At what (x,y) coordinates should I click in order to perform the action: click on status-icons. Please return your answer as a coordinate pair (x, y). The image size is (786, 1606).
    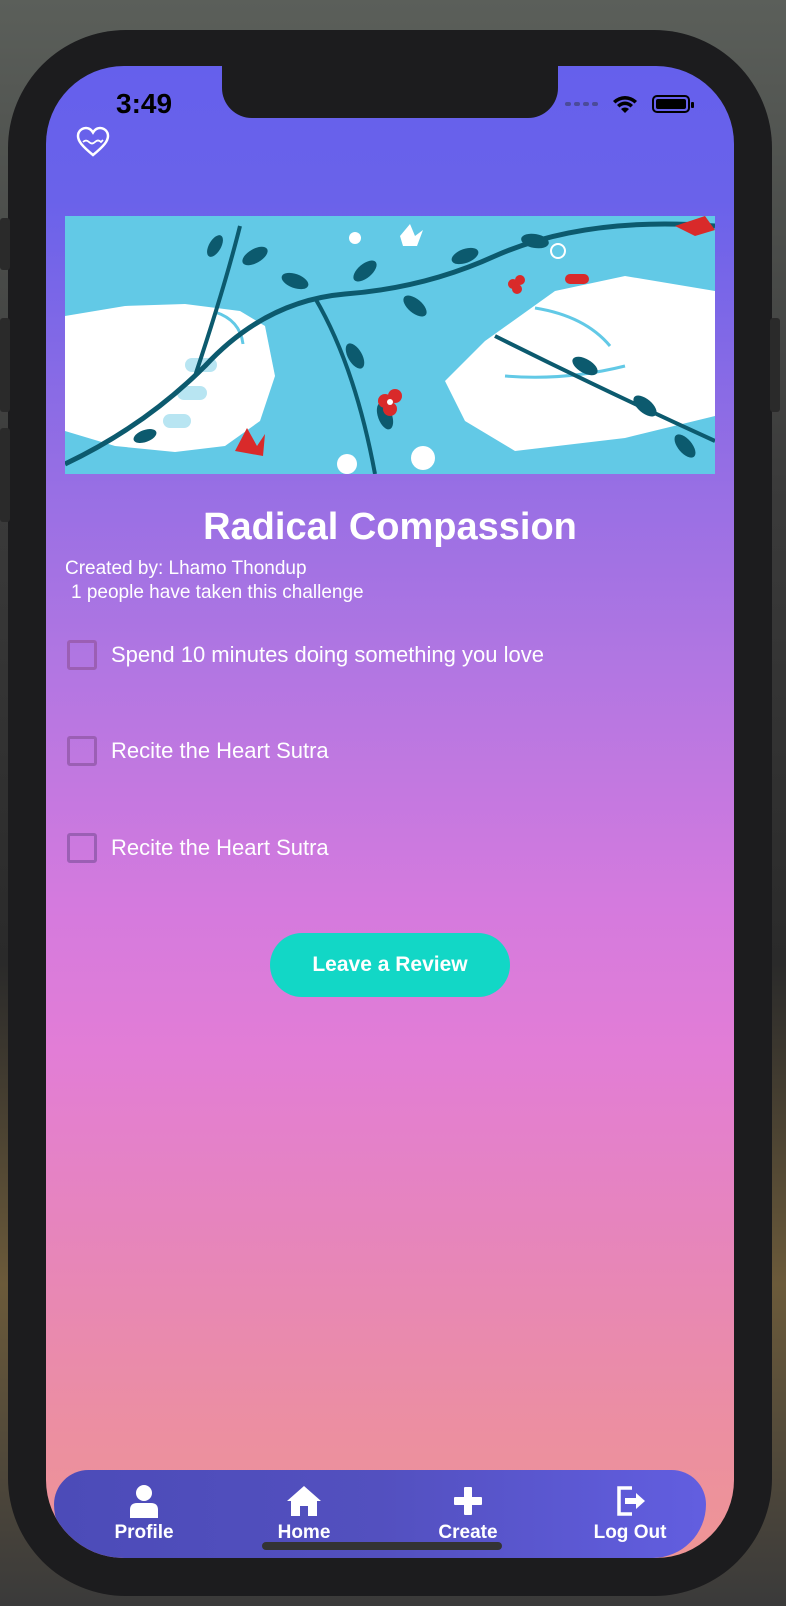
    Looking at the image, I should click on (629, 104).